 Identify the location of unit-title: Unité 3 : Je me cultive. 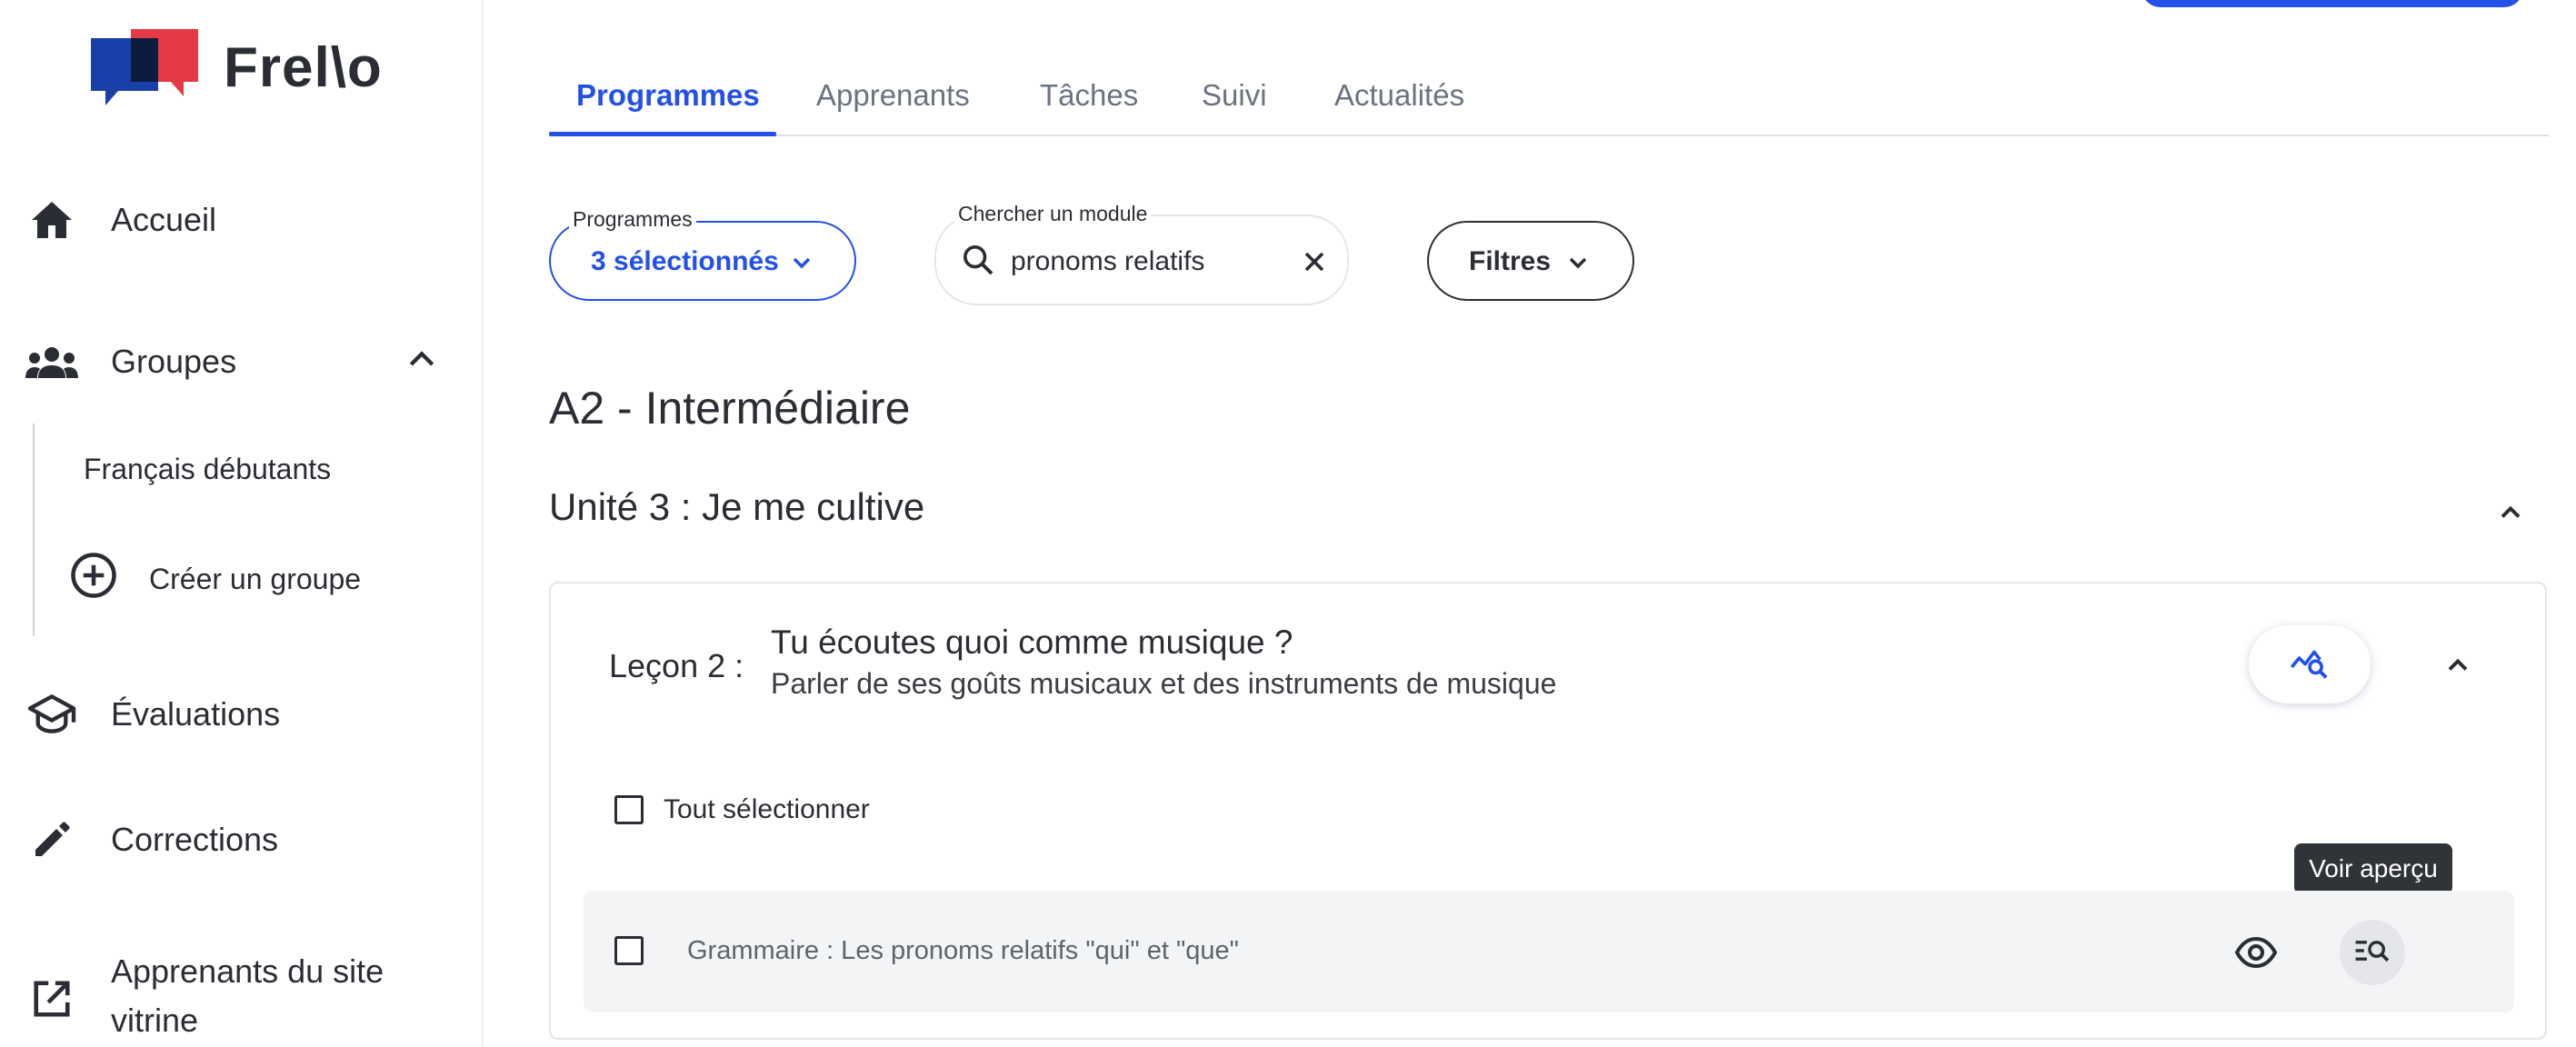
(737, 507).